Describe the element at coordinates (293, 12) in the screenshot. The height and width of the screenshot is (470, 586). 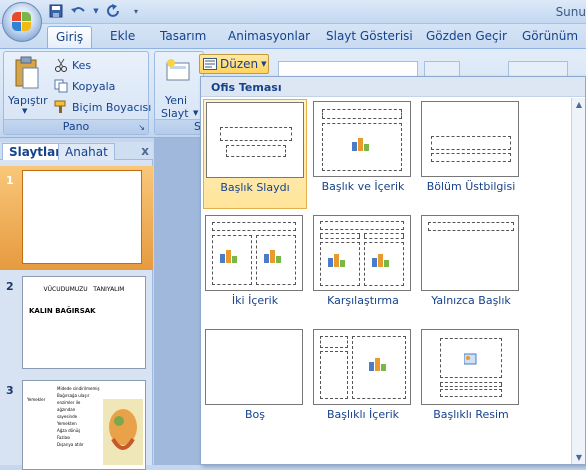
I see `title-bar: ▼ ▾ Sunu` at that location.